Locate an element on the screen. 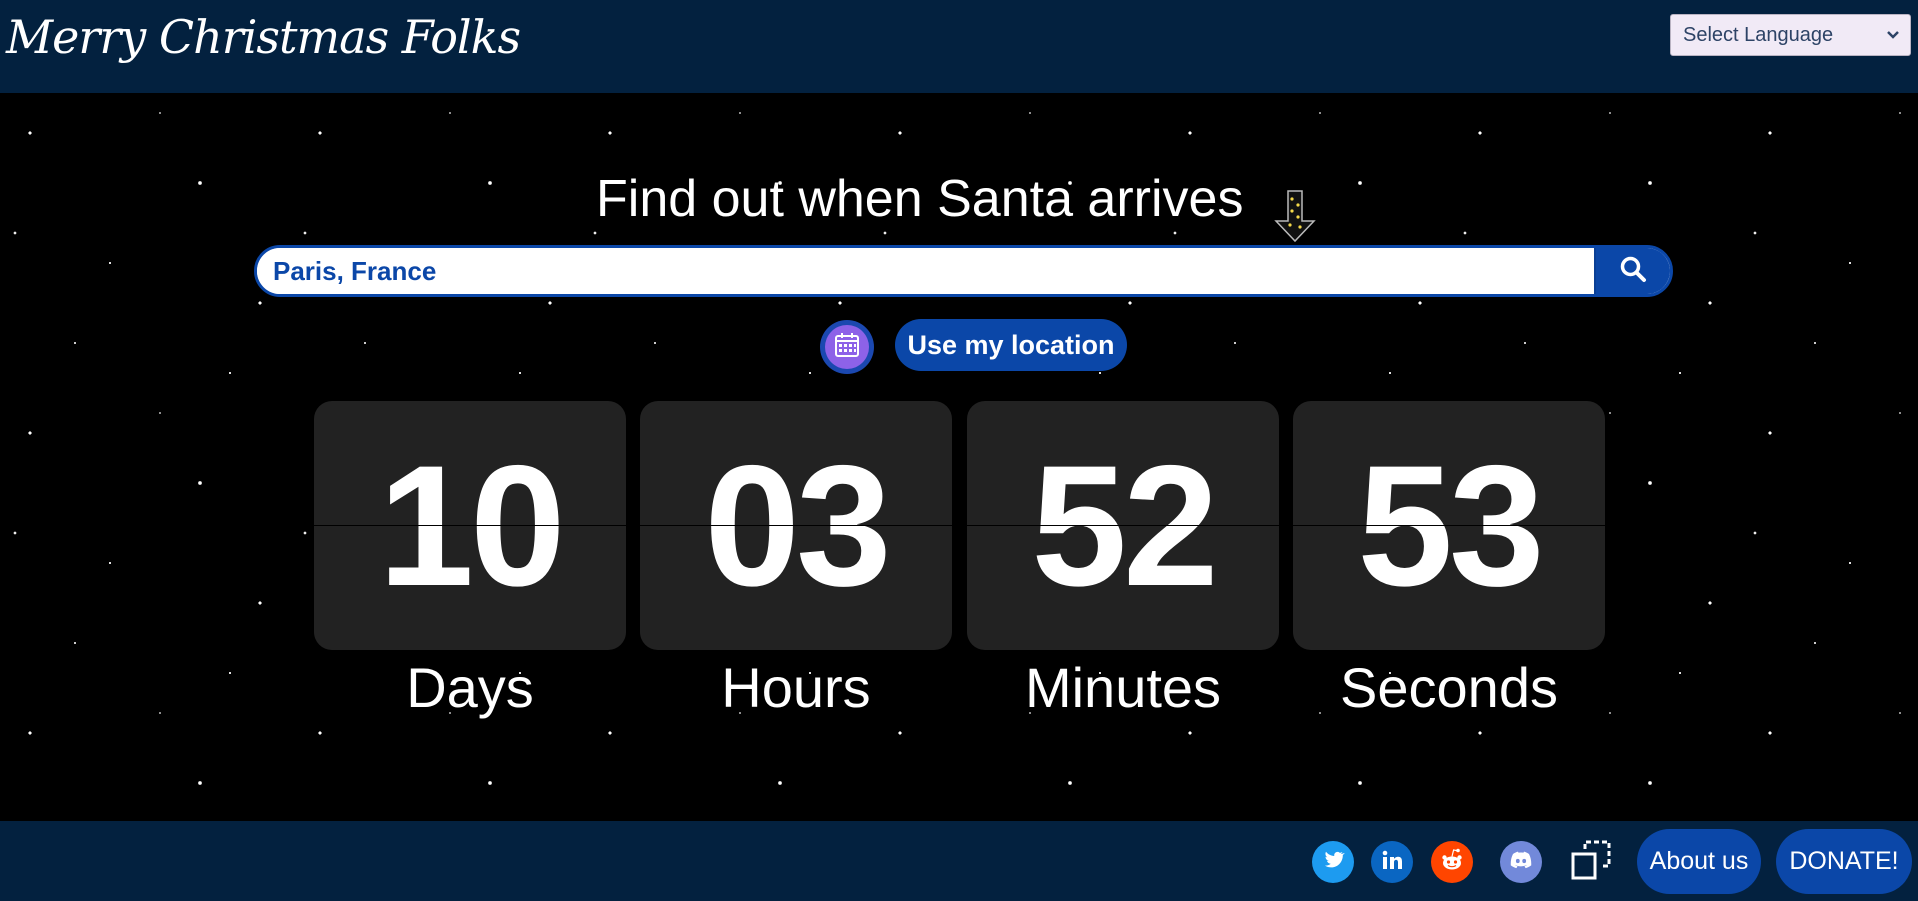 The height and width of the screenshot is (901, 1918). search-bar is located at coordinates (963, 271).